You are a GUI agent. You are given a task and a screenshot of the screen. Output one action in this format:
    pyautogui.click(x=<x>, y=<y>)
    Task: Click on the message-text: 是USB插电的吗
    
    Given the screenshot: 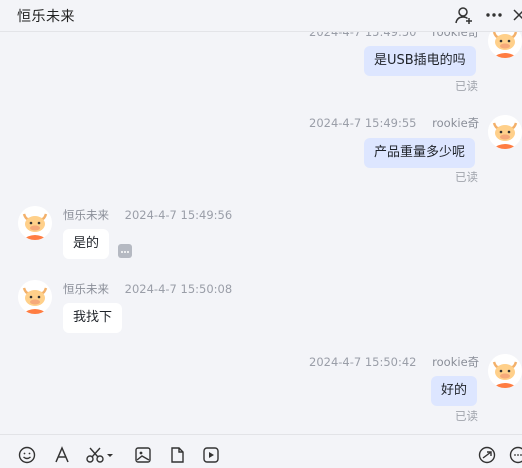 What is the action you would take?
    pyautogui.click(x=420, y=60)
    